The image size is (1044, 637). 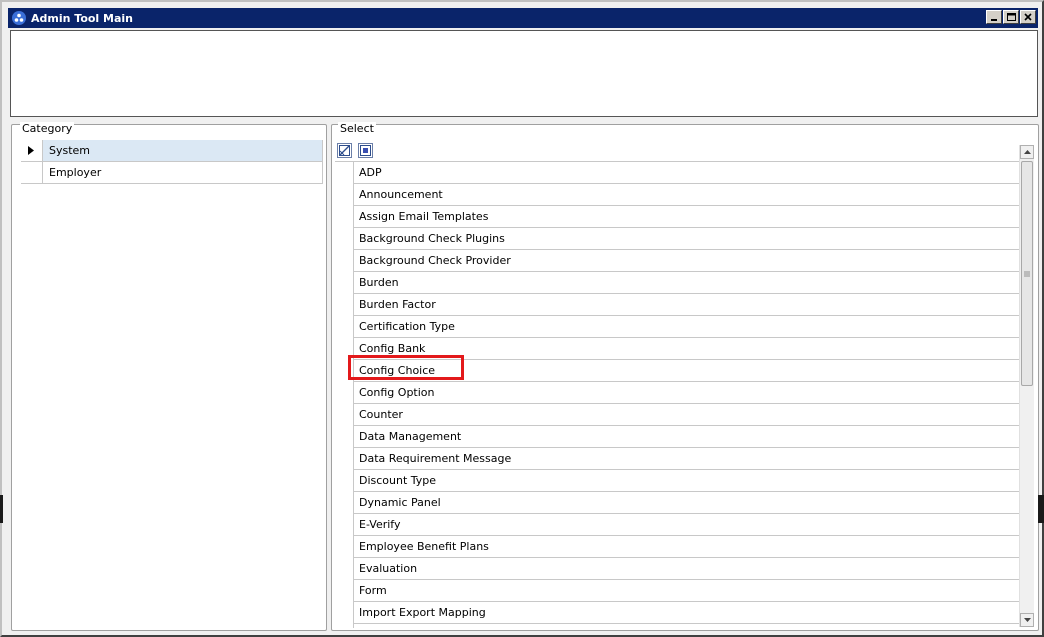 What do you see at coordinates (687, 217) in the screenshot?
I see `select-item: Assign Email Templates` at bounding box center [687, 217].